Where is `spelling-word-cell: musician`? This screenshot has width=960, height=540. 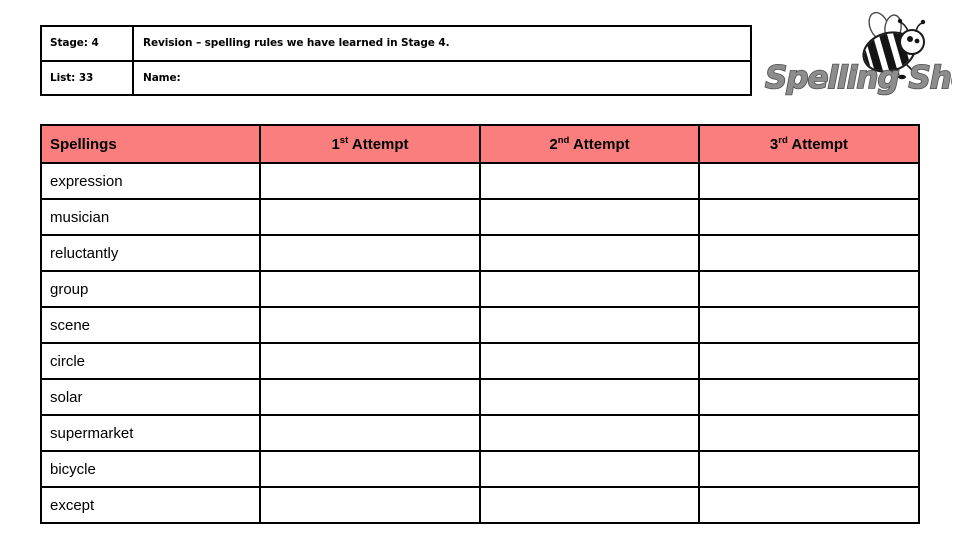
spelling-word-cell: musician is located at coordinates (150, 217).